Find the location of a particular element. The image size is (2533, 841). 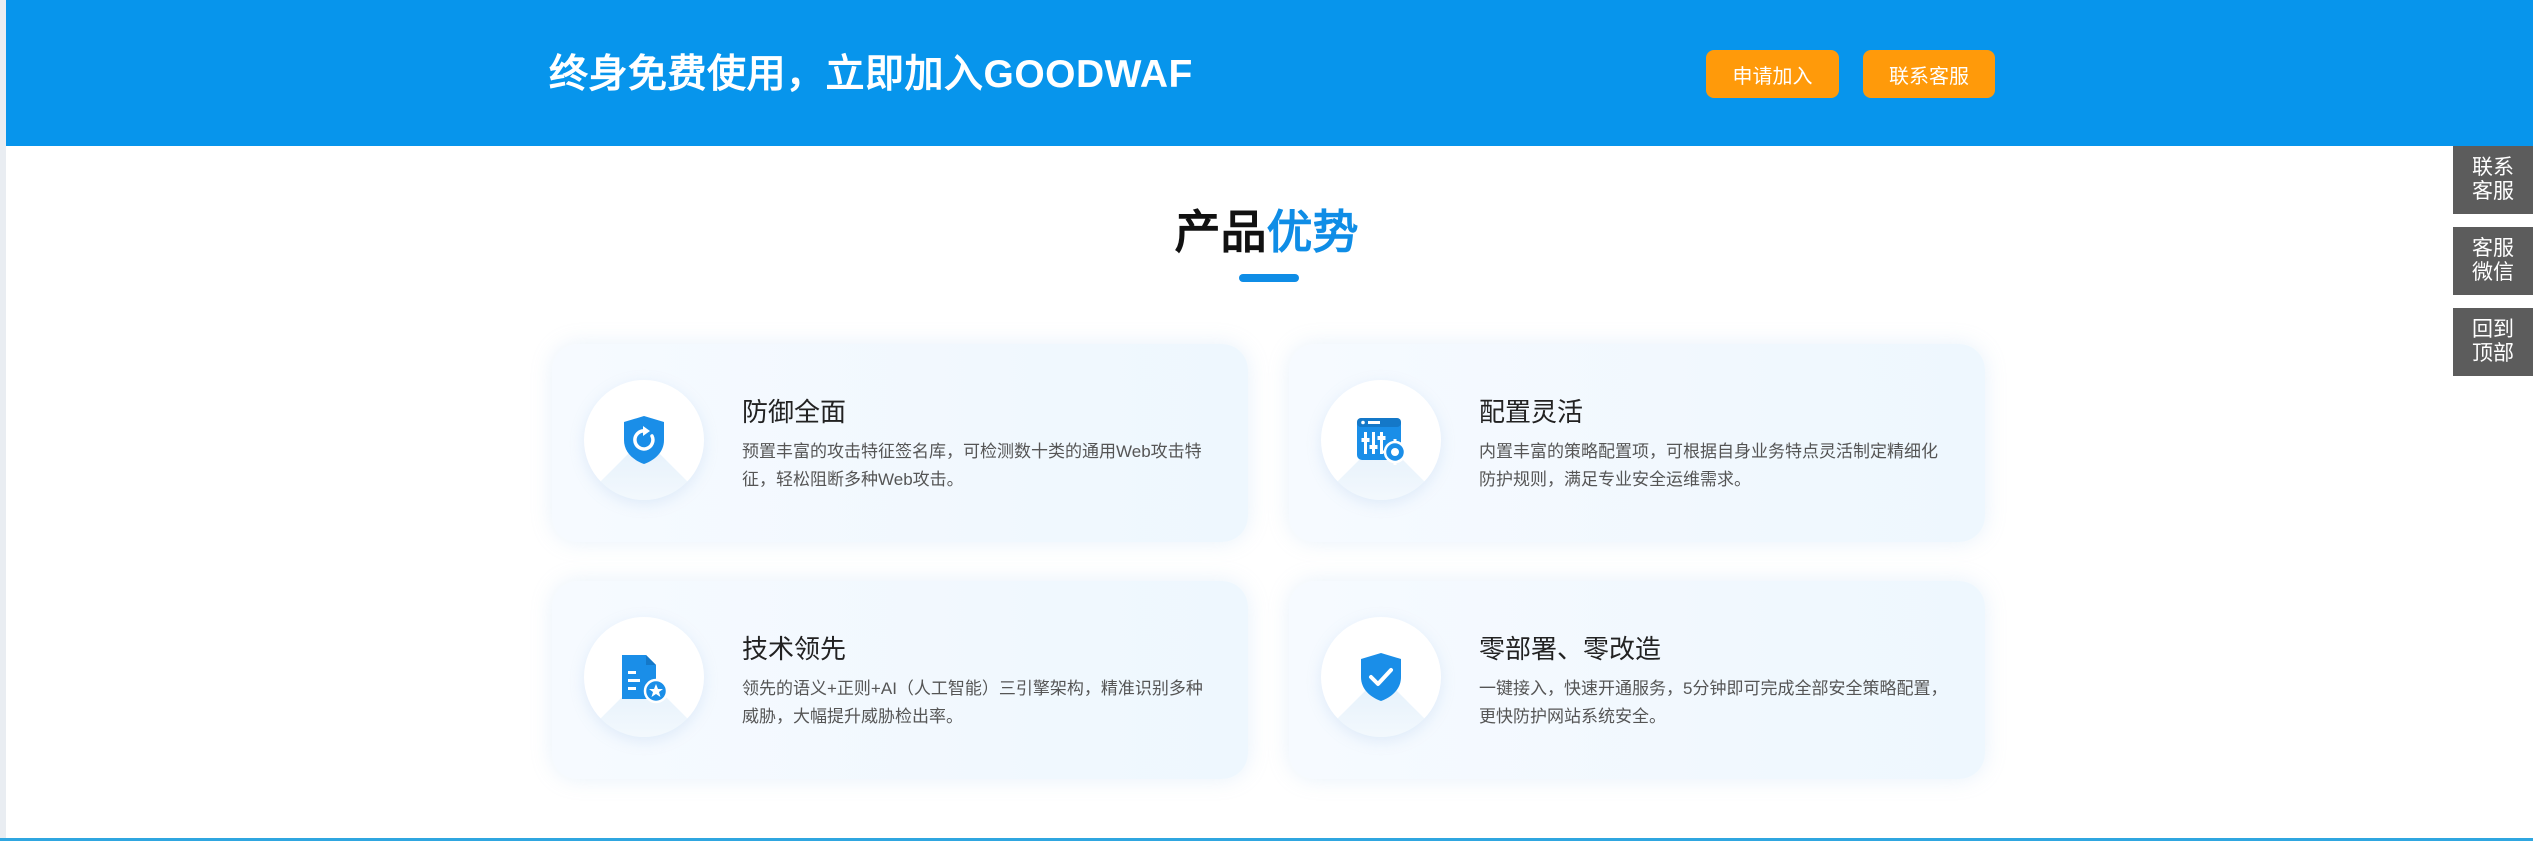

feature-title: 零部署、零改造 is located at coordinates (1570, 649).